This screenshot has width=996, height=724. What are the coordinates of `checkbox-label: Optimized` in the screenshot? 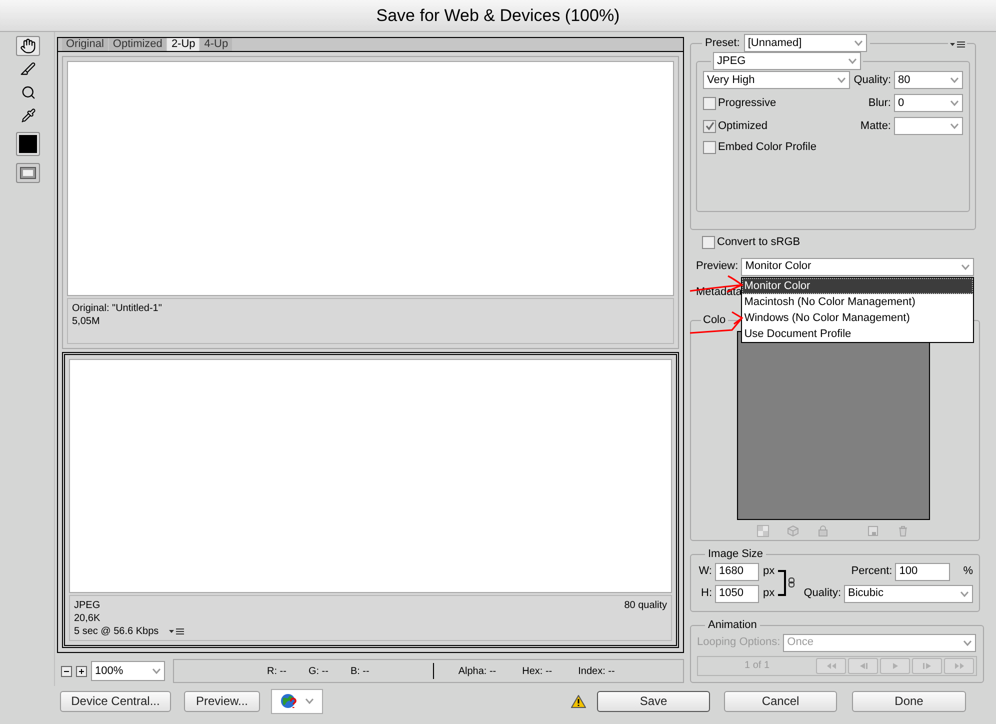 It's located at (743, 126).